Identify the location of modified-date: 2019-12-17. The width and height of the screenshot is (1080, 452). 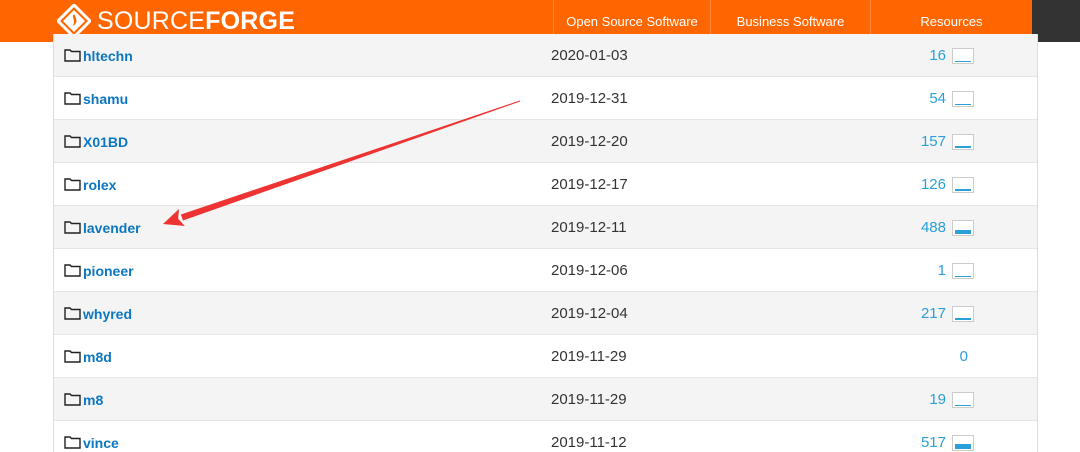
(589, 184).